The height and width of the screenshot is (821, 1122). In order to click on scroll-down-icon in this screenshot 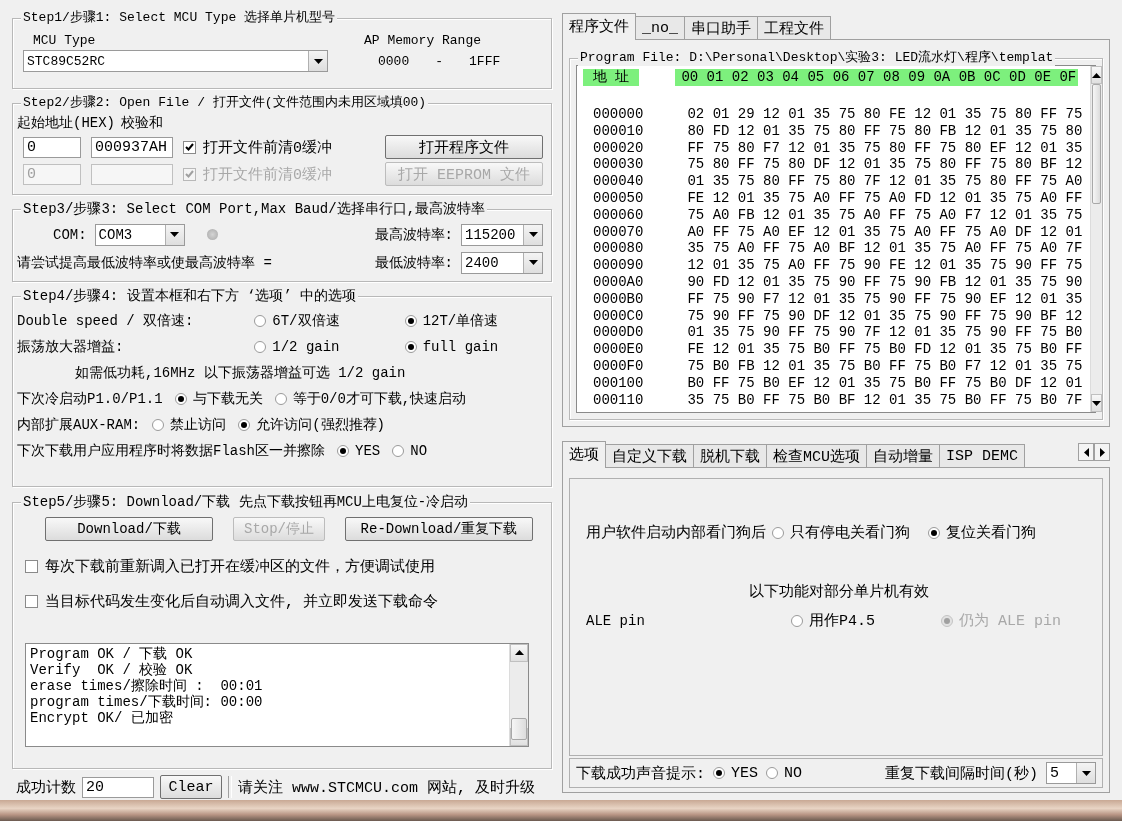, I will do `click(1097, 403)`.